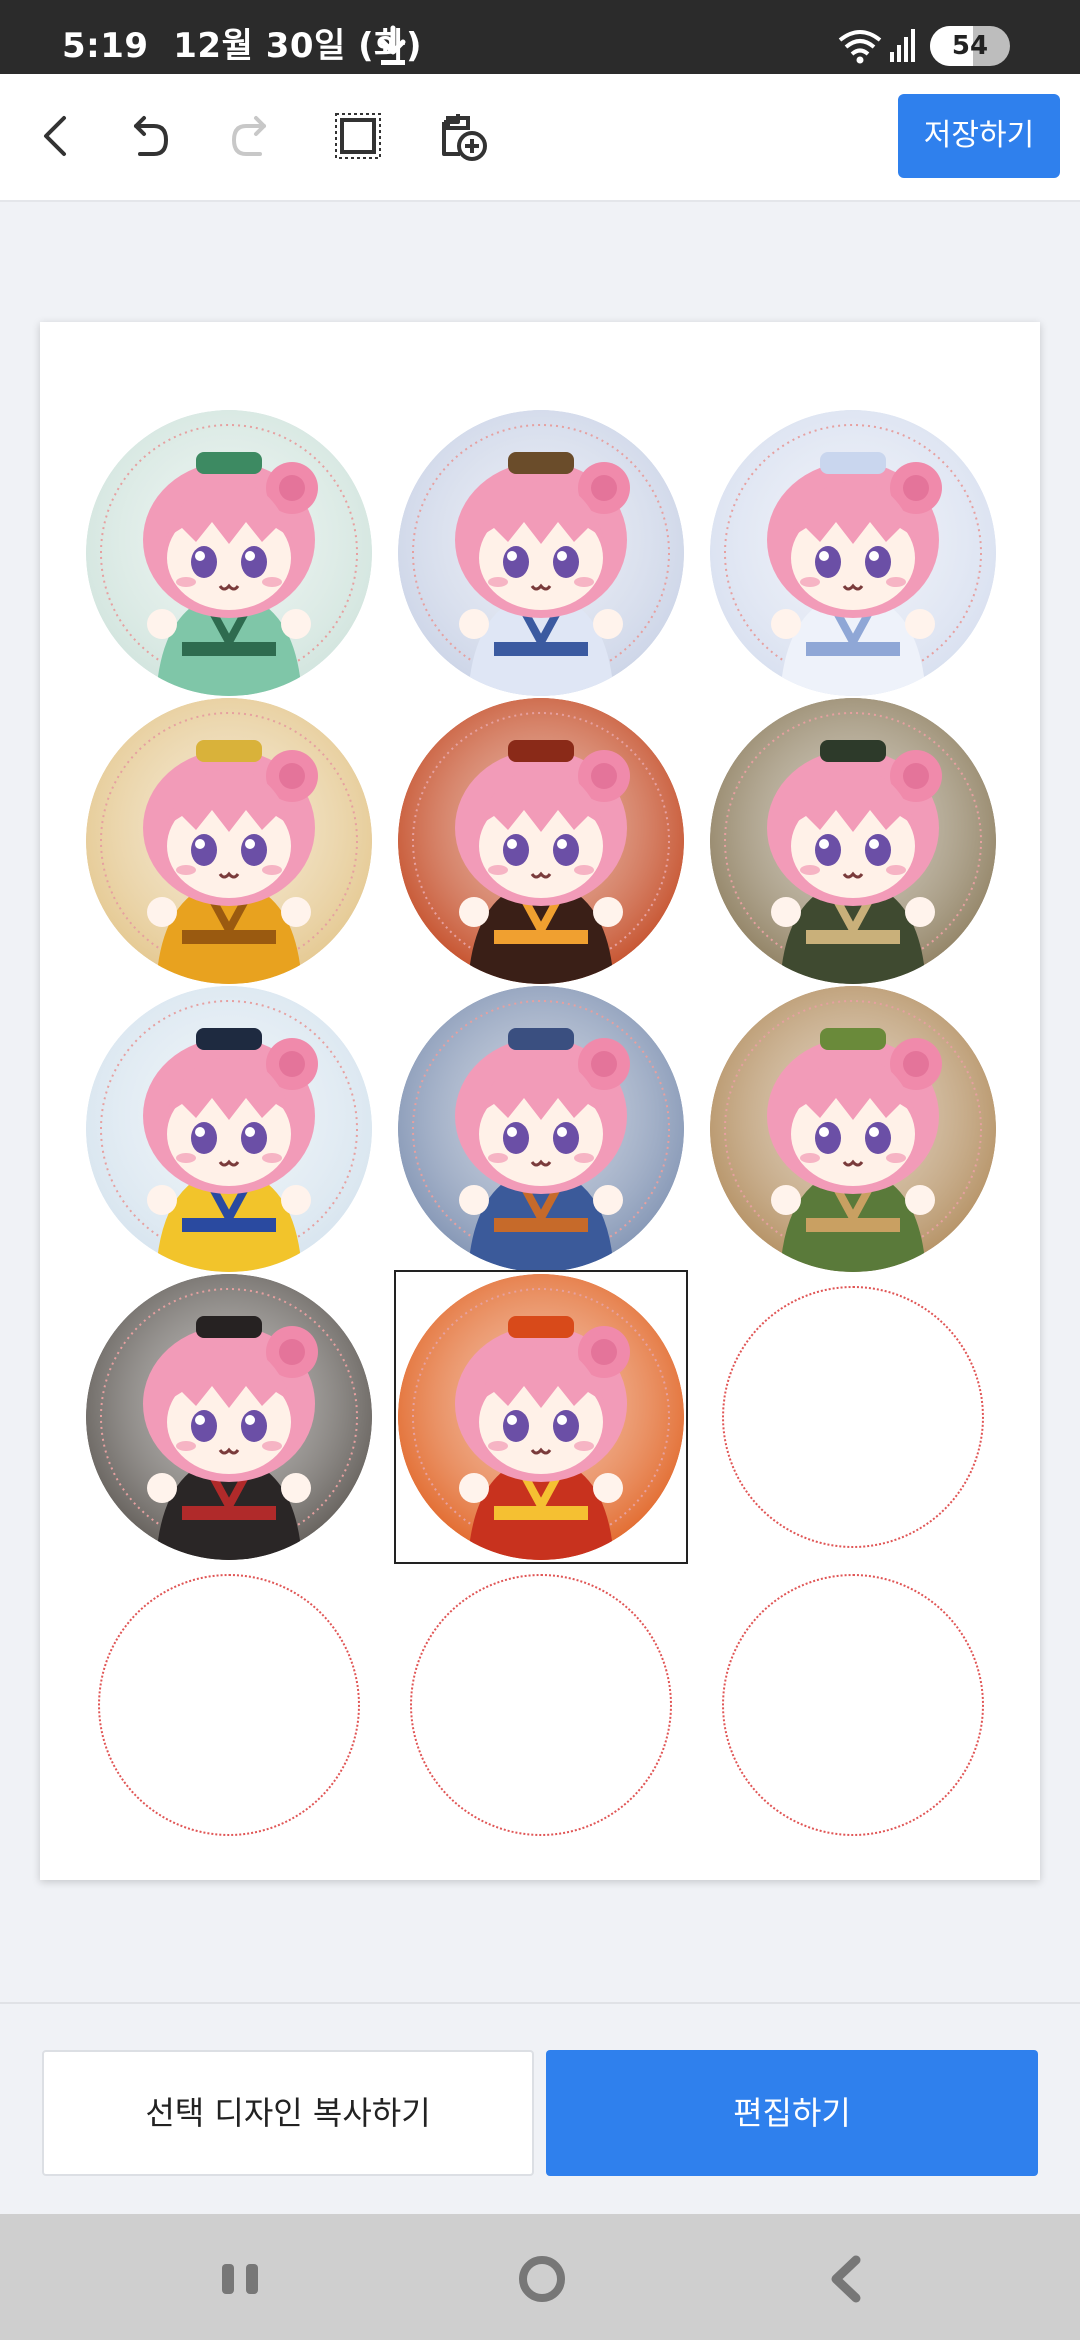 The image size is (1080, 2340). I want to click on download-icon, so click(393, 45).